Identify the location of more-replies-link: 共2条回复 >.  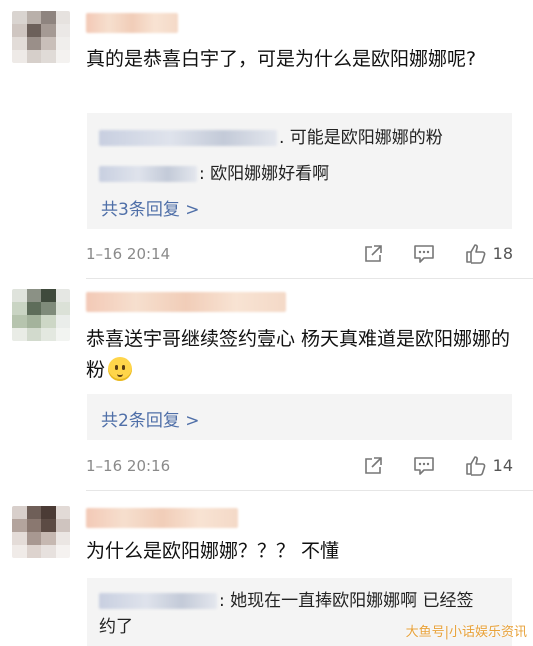
(150, 418).